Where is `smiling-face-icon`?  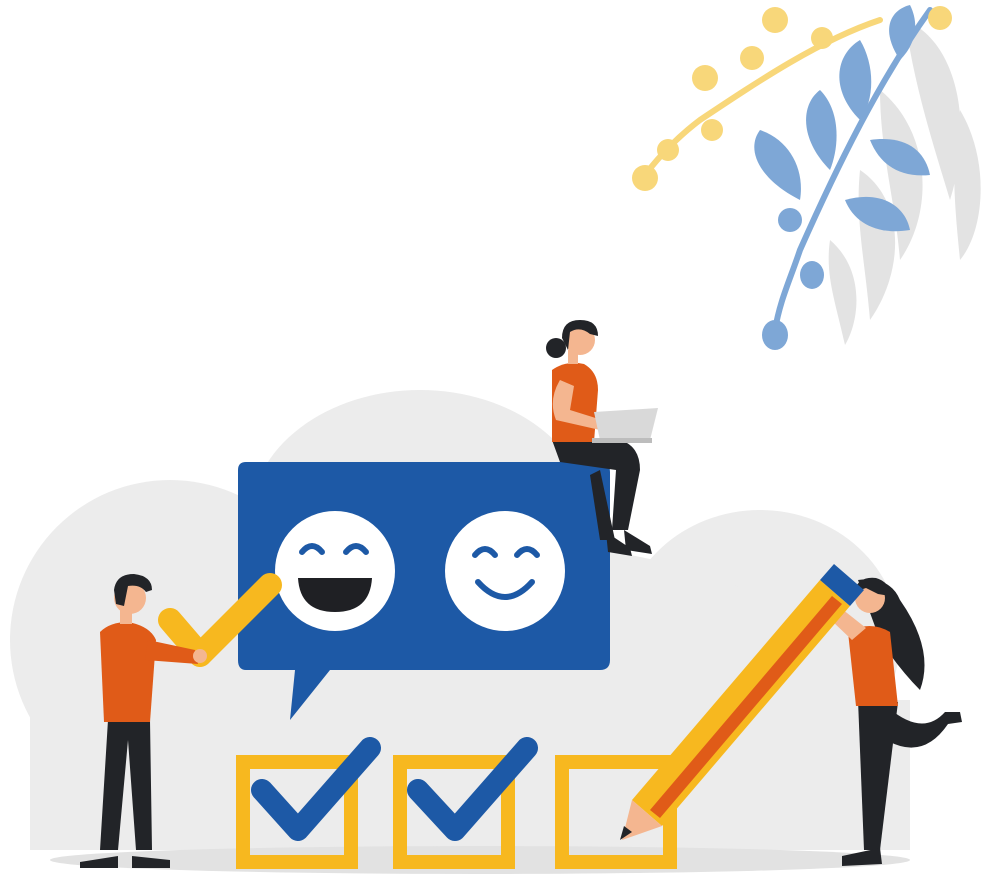
smiling-face-icon is located at coordinates (505, 571).